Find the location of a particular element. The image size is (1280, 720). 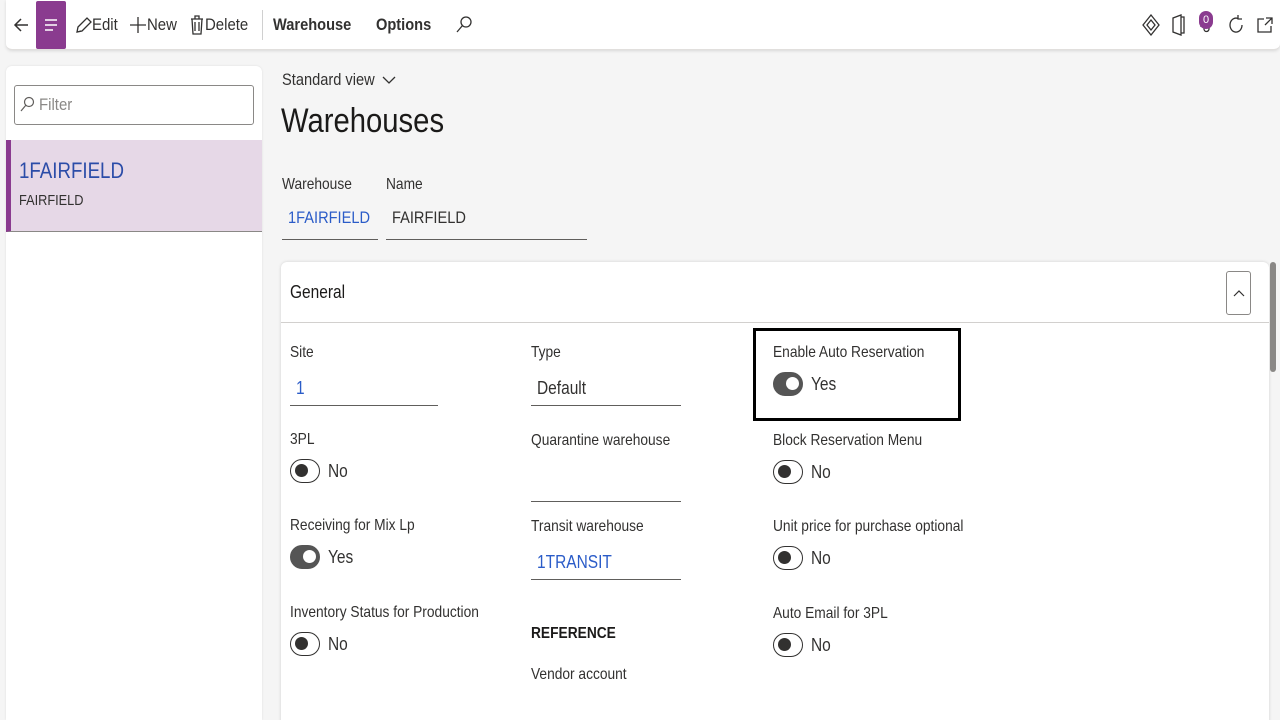

edit-label: Edit is located at coordinates (105, 24).